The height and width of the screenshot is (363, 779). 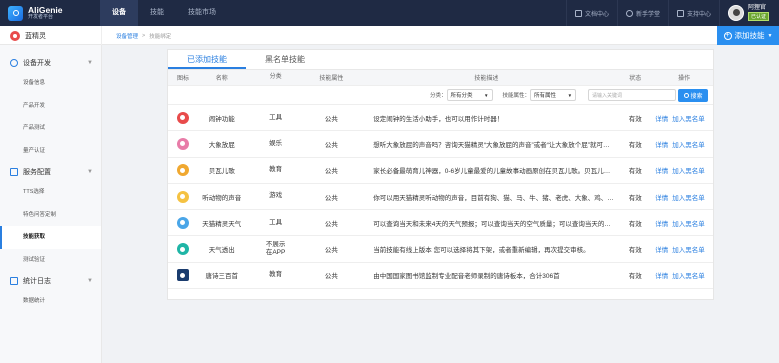 I want to click on app-logo: AliGenie 开发者平台, so click(x=50, y=12).